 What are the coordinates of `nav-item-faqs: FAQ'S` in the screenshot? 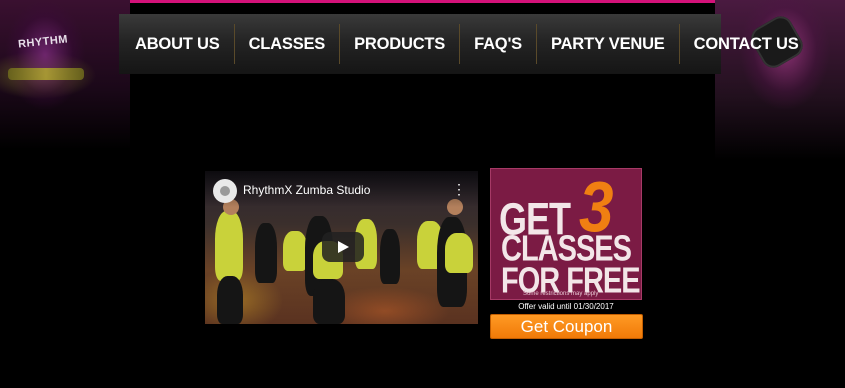 It's located at (497, 44).